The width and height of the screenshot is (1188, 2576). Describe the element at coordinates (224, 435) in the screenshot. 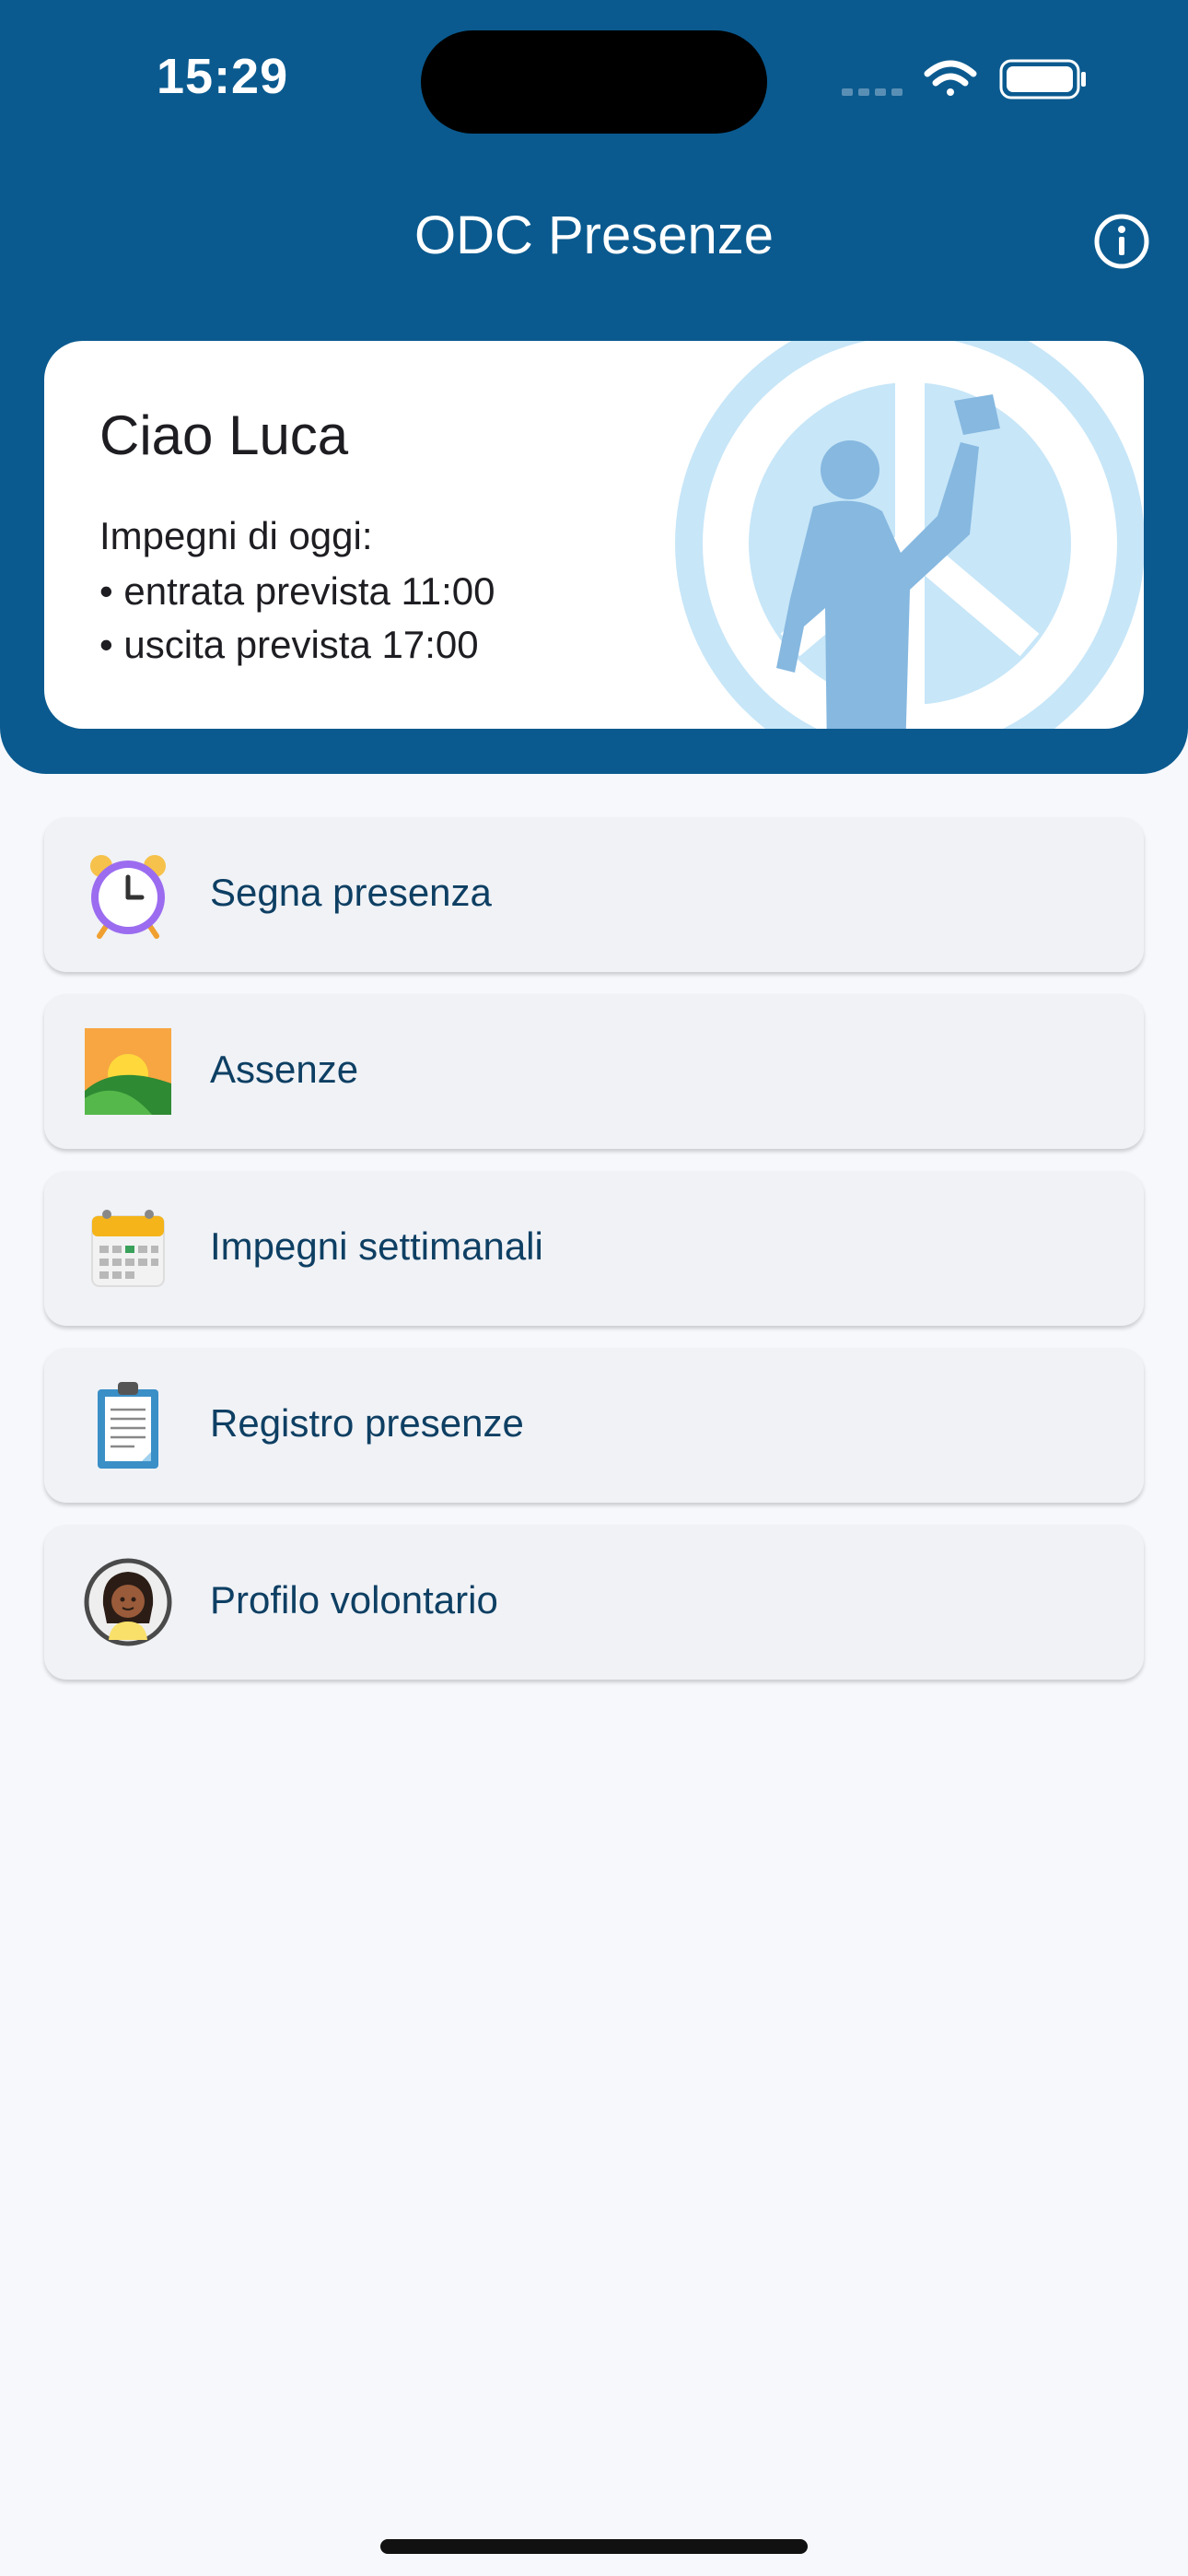

I see `greeting-text: Ciao Luca` at that location.